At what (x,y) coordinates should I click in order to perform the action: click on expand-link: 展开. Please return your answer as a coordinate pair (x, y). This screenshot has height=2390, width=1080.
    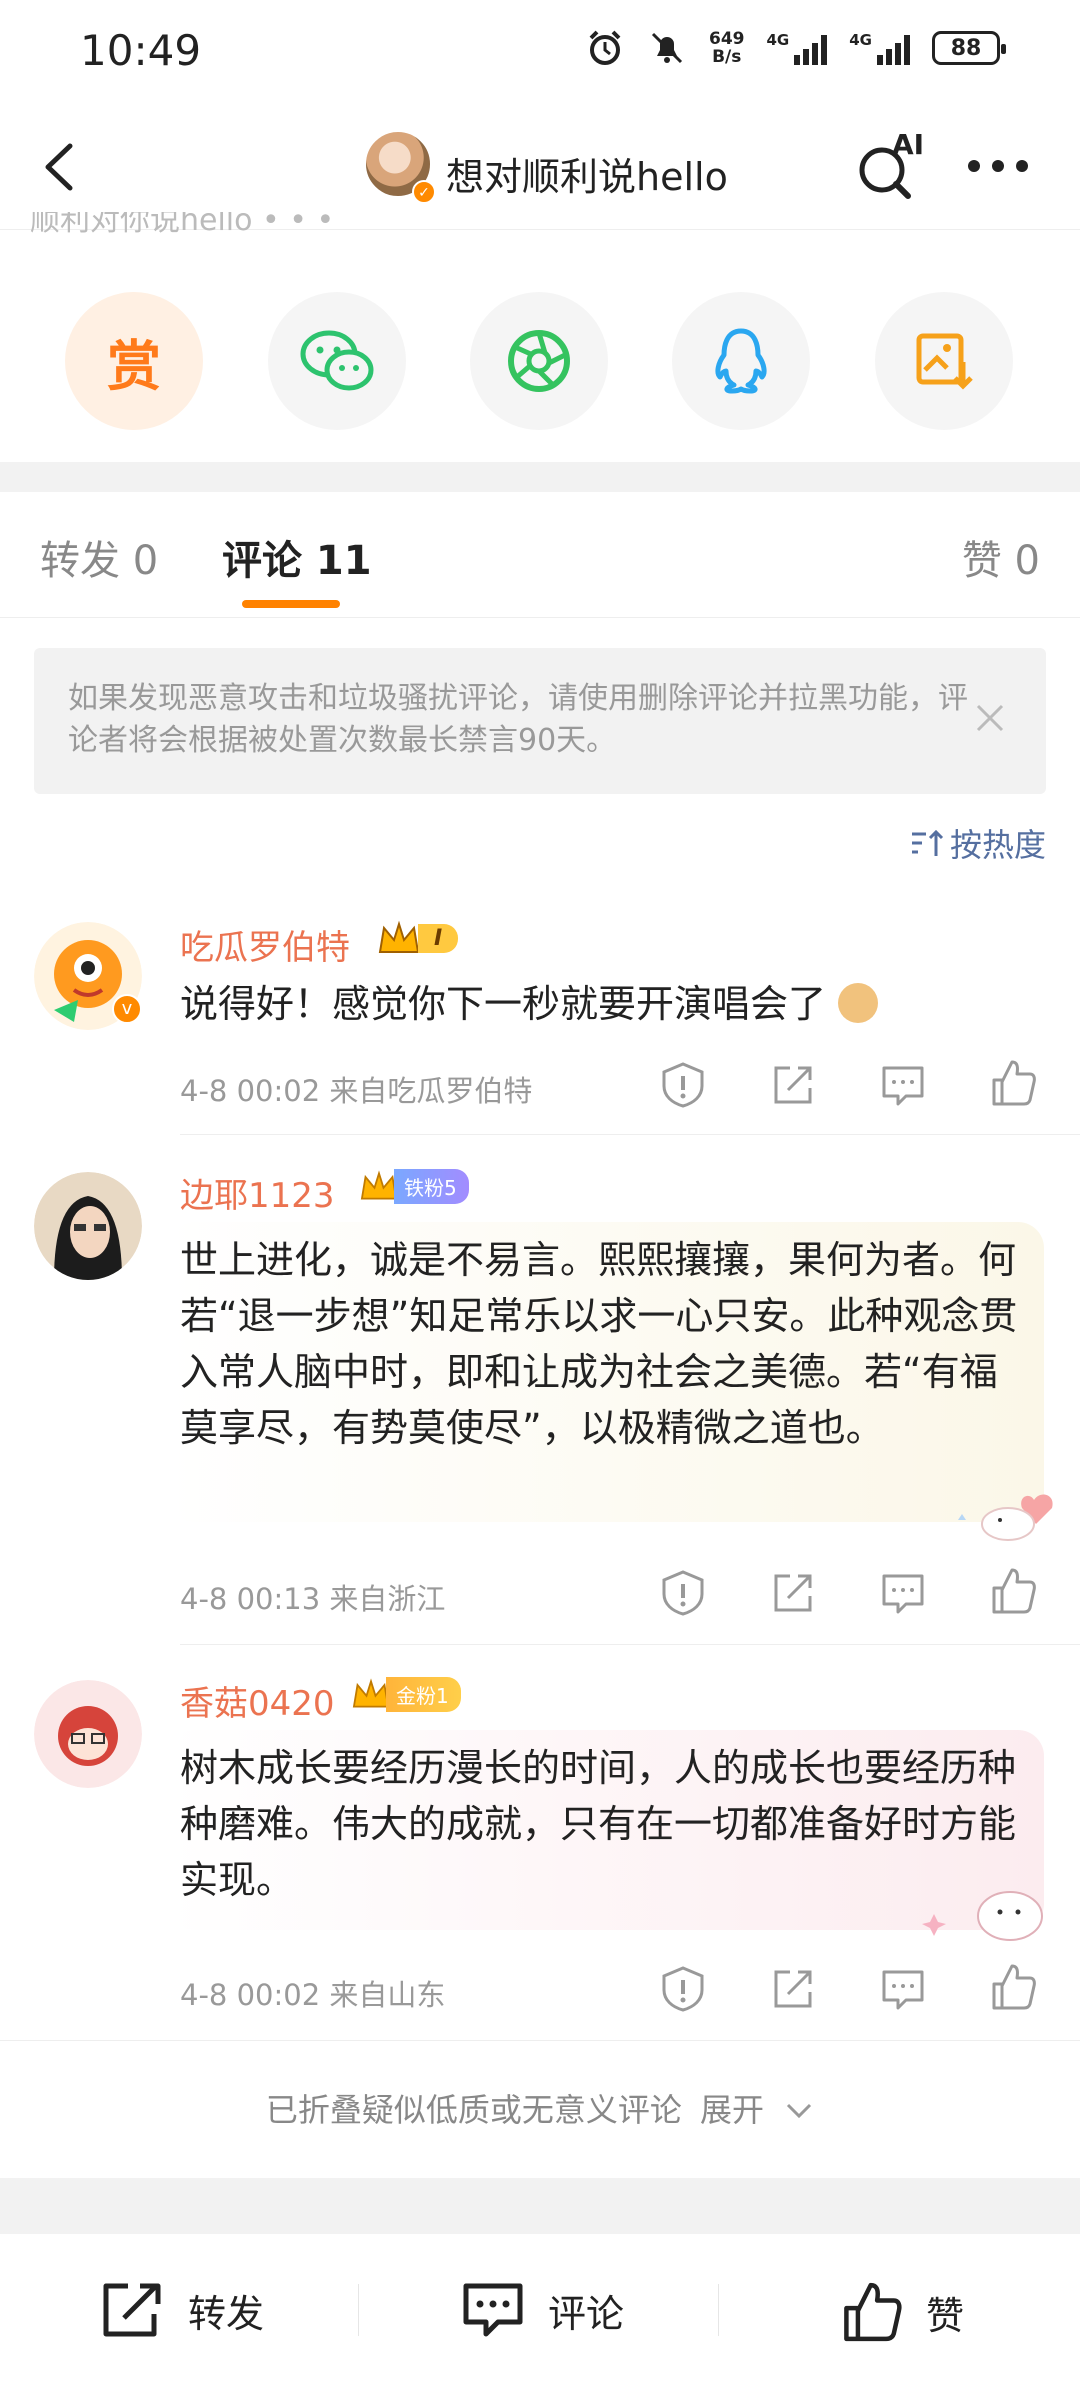
    Looking at the image, I should click on (732, 2110).